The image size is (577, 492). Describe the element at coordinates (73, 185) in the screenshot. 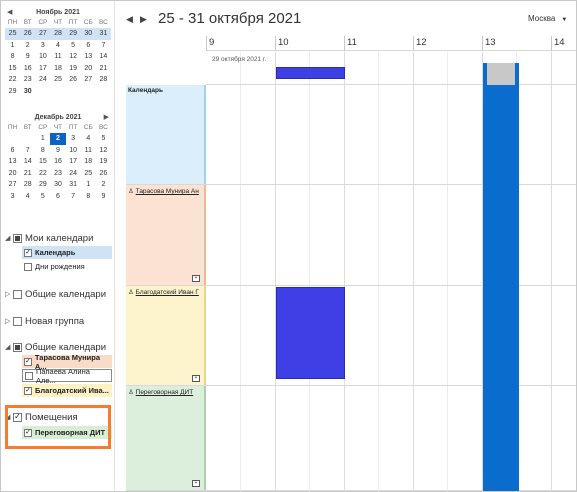

I see `day-cell: 31` at that location.